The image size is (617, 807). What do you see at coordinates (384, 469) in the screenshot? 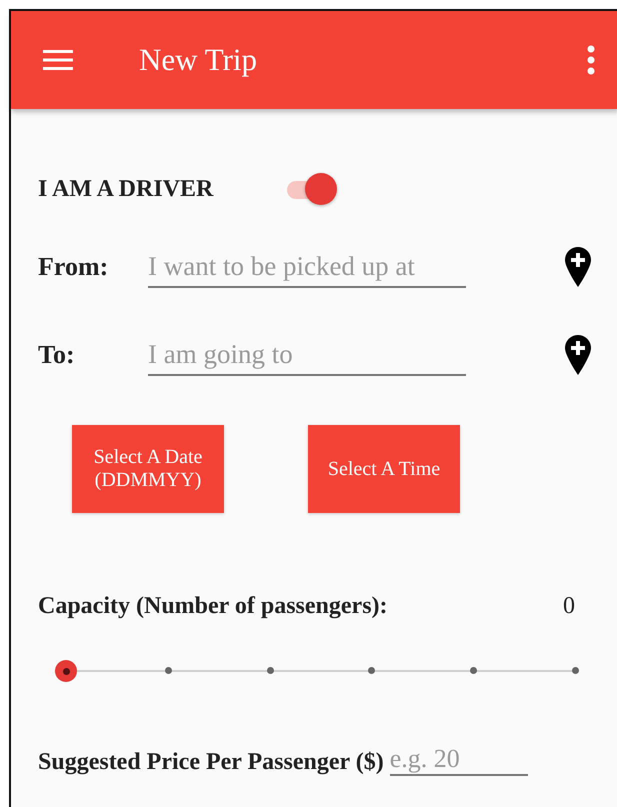
I see `select-button: Select A Time` at bounding box center [384, 469].